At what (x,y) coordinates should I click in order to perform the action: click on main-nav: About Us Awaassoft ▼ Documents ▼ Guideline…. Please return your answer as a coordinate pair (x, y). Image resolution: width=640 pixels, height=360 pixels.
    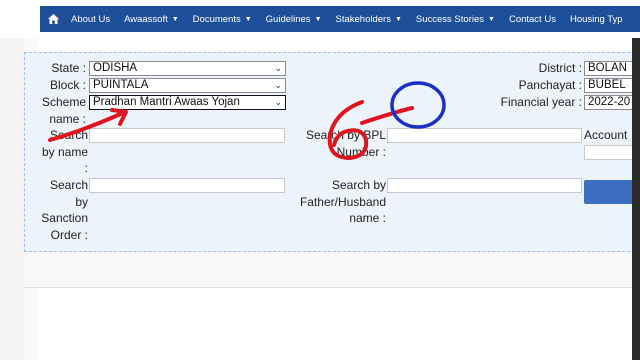
    Looking at the image, I should click on (340, 19).